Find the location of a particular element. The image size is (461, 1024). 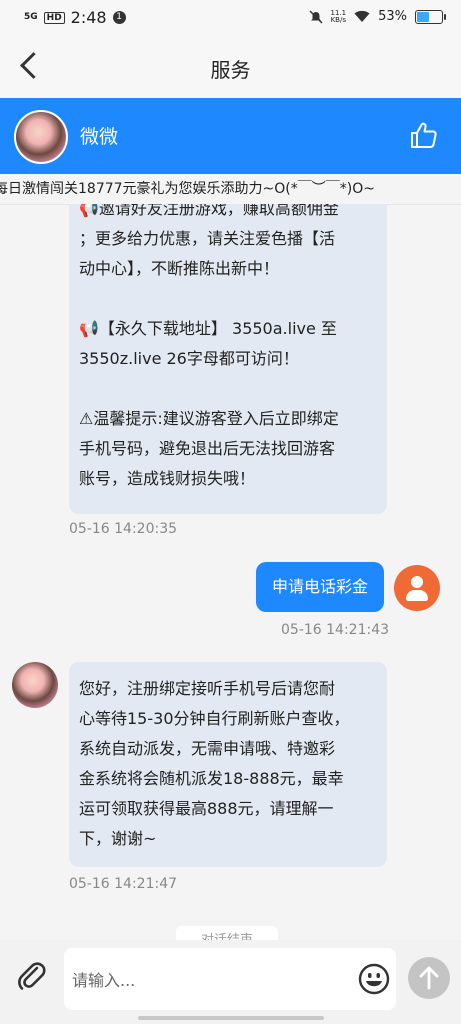

battery-icon is located at coordinates (430, 16).